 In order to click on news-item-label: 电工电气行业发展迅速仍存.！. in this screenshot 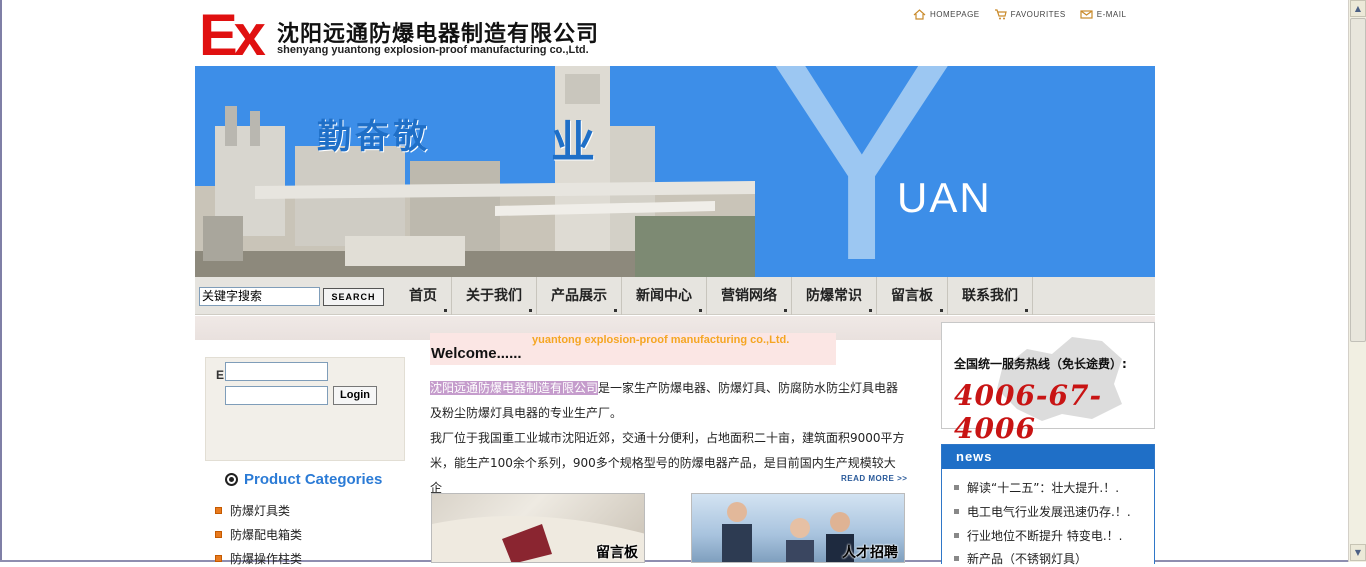, I will do `click(1049, 512)`.